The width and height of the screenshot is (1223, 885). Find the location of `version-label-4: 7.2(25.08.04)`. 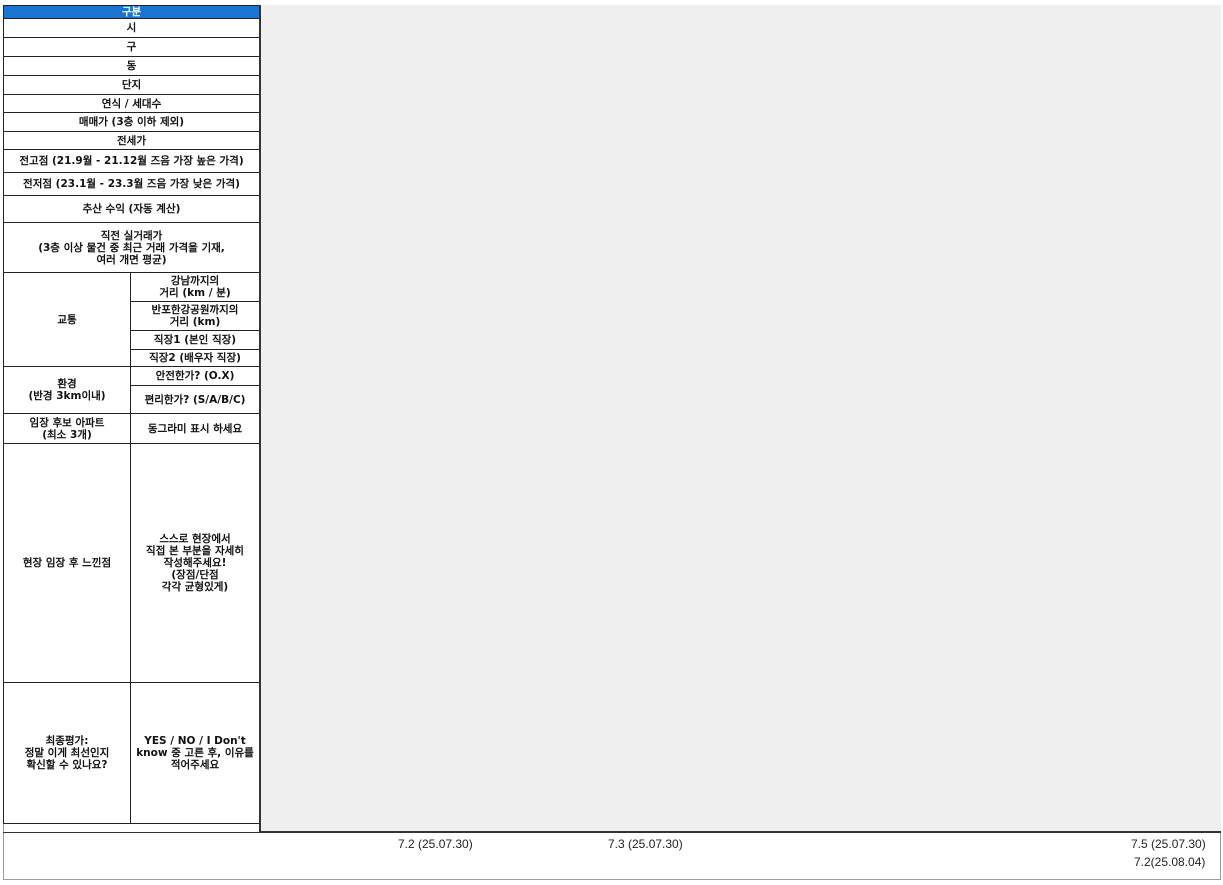

version-label-4: 7.2(25.08.04) is located at coordinates (1170, 862).